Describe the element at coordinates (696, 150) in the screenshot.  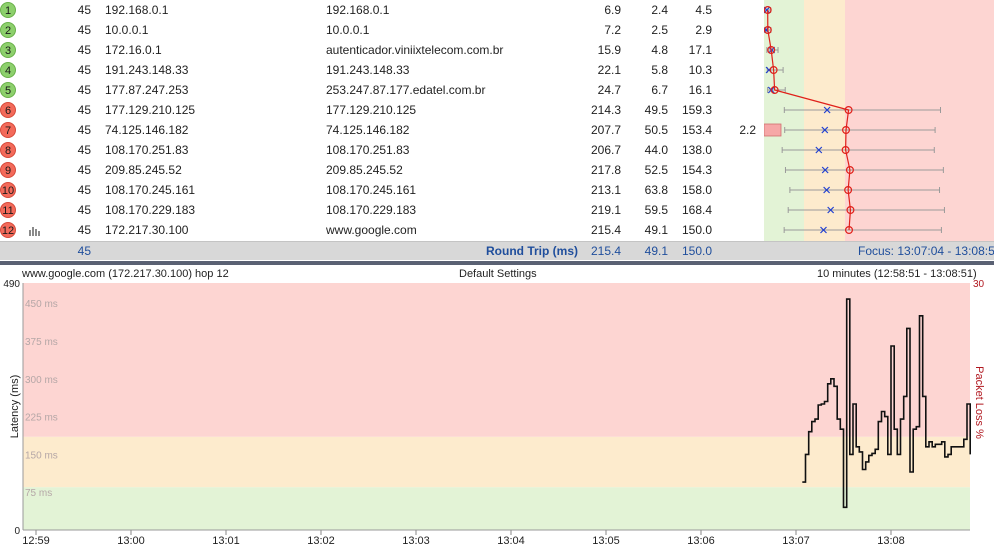
I see `hop-cur: 138.0` at that location.